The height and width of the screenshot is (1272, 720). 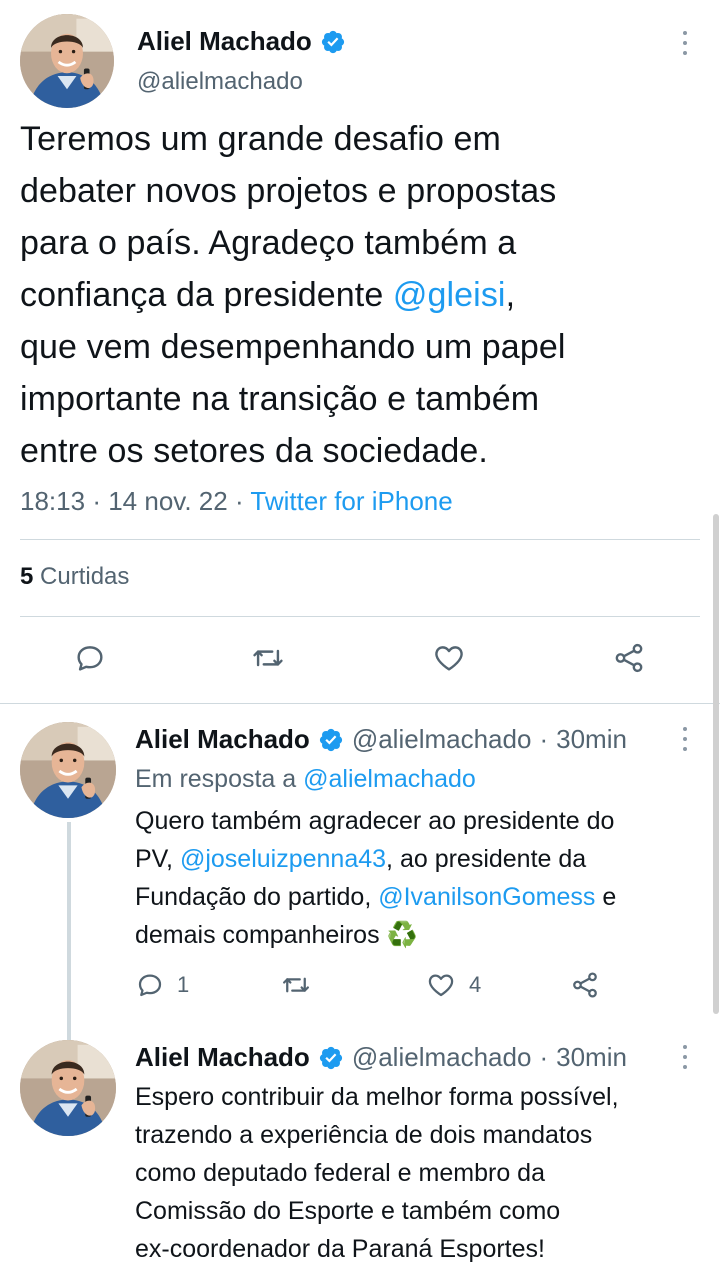 What do you see at coordinates (52, 501) in the screenshot?
I see `tweet-time: 18:13` at bounding box center [52, 501].